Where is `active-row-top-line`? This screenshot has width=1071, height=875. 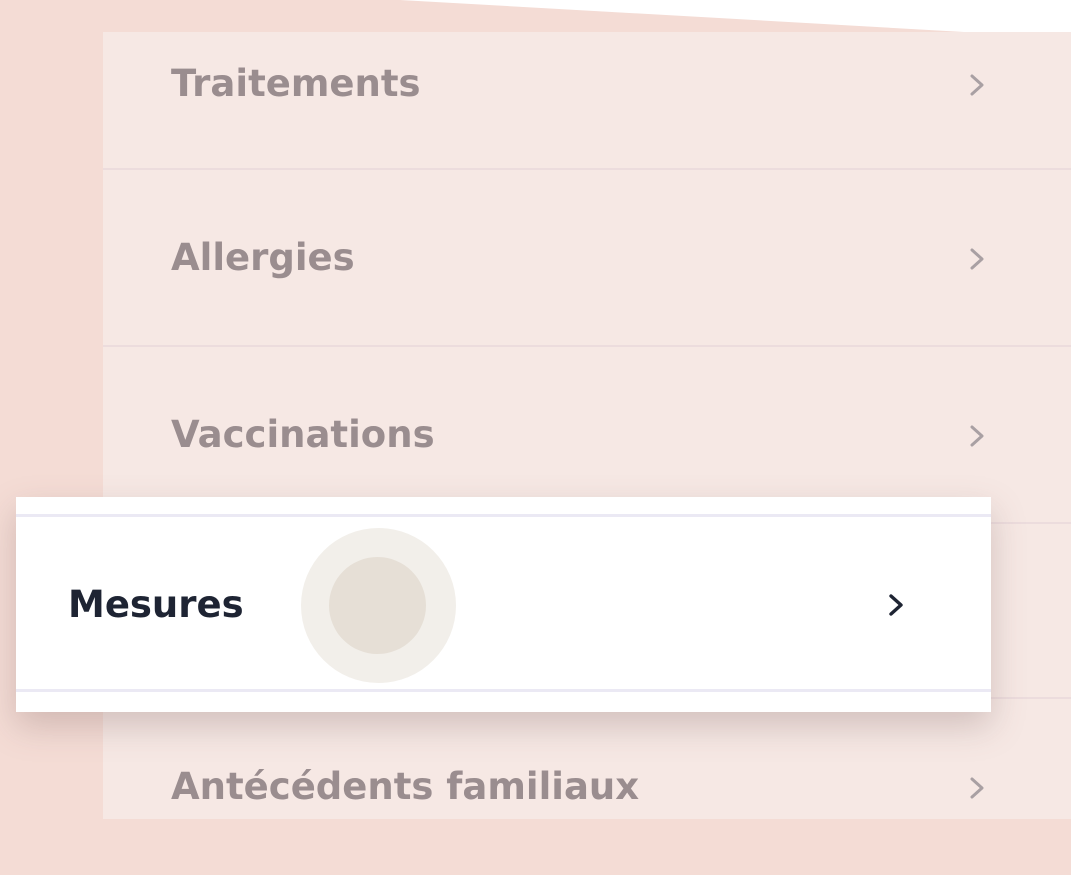 active-row-top-line is located at coordinates (503, 515).